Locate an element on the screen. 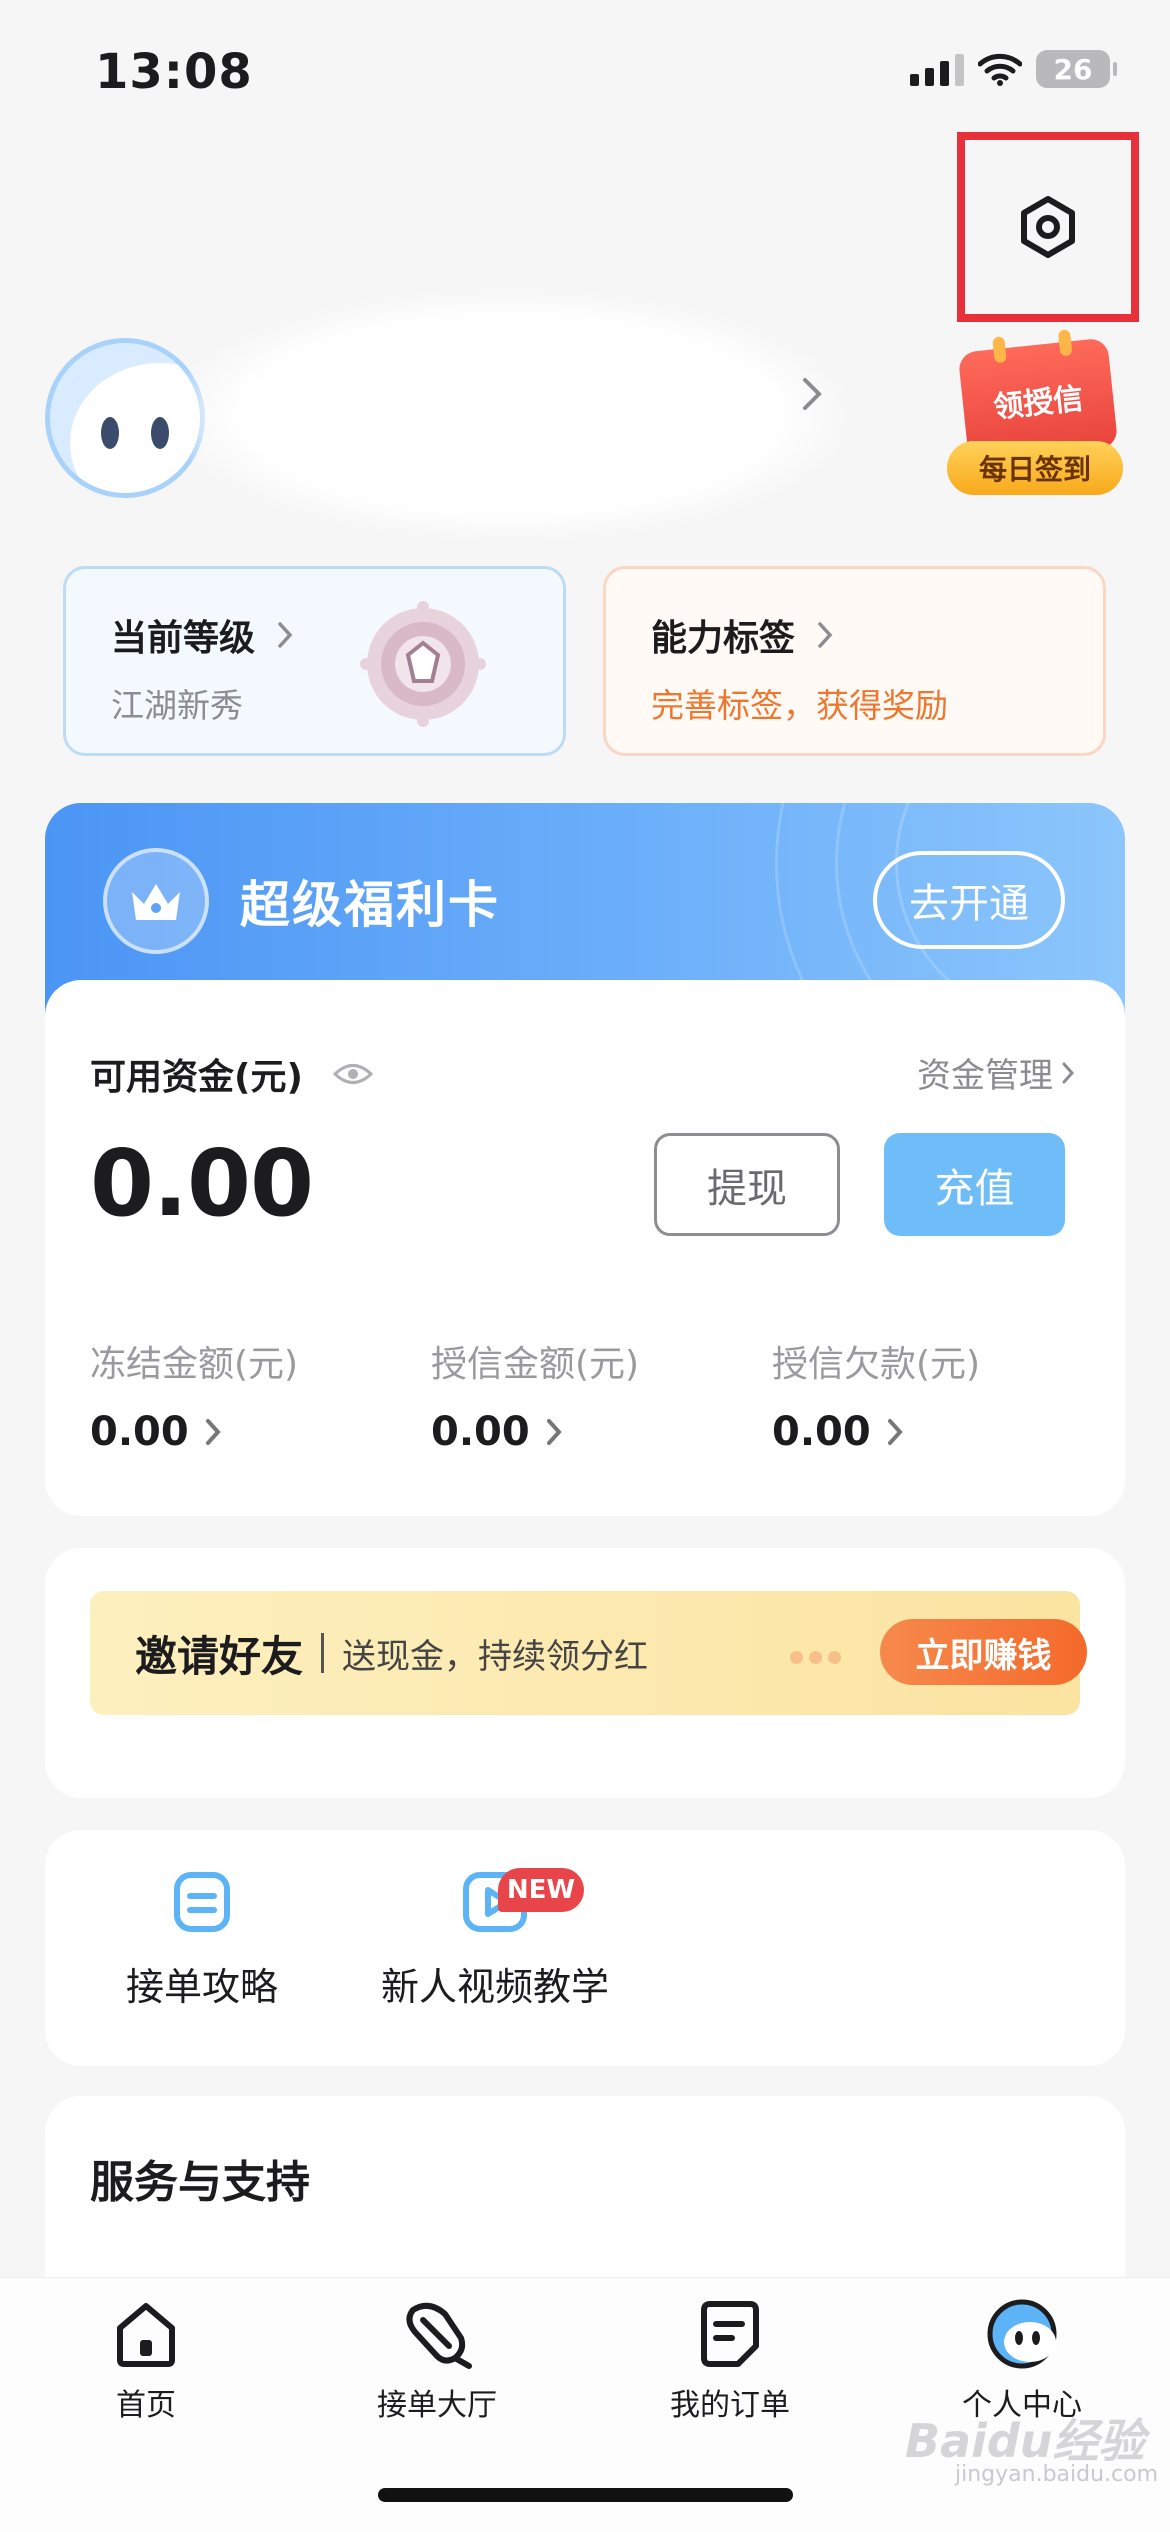 This screenshot has width=1170, height=2532. service-title: 服务与支持 is located at coordinates (200, 2182).